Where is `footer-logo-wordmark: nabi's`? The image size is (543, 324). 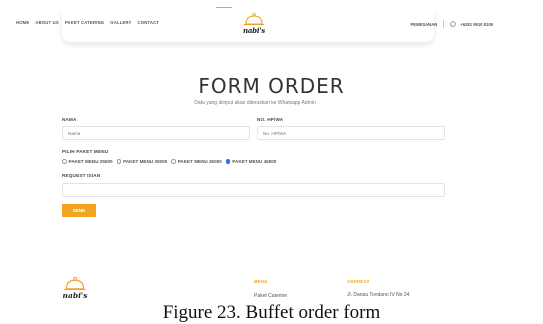 footer-logo-wordmark: nabi's is located at coordinates (75, 295).